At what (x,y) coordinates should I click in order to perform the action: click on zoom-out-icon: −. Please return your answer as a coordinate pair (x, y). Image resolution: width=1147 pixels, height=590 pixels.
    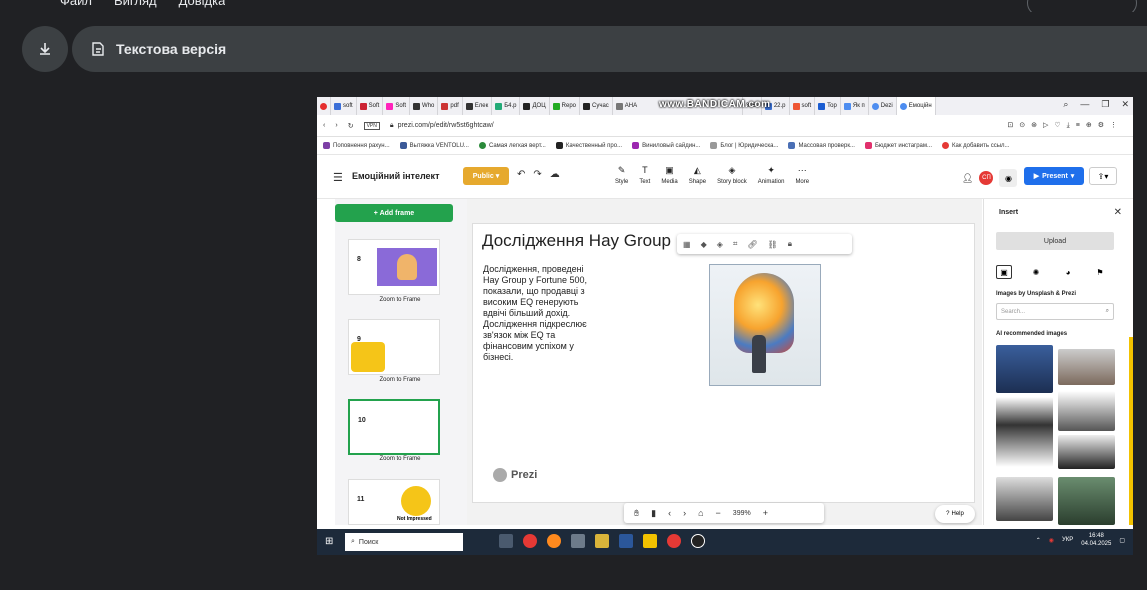
    Looking at the image, I should click on (718, 513).